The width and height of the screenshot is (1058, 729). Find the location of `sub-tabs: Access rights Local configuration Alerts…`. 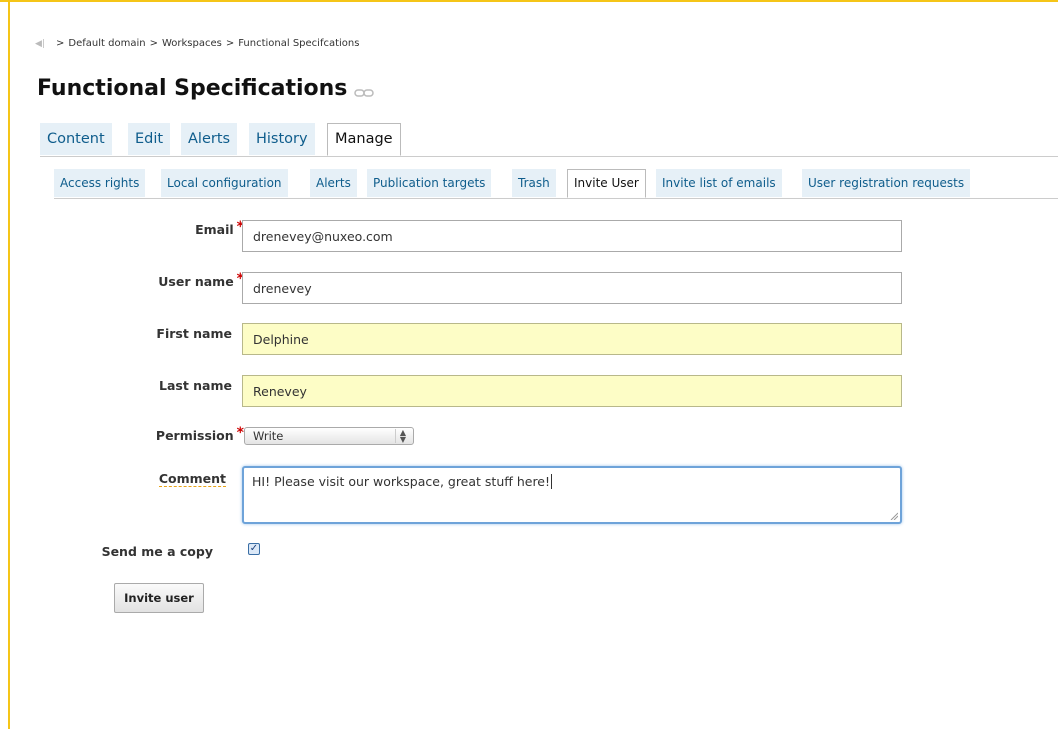

sub-tabs: Access rights Local configuration Alerts… is located at coordinates (556, 184).